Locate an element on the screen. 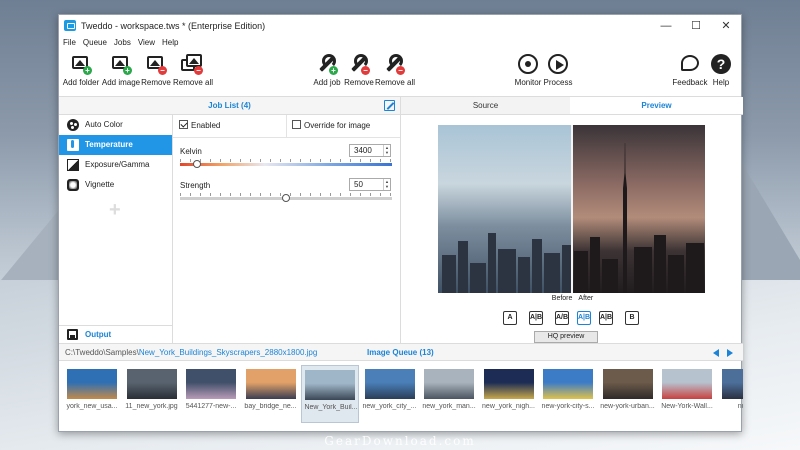 This screenshot has width=800, height=450. filter-item-exposure-gamma: Exposure/Gamma is located at coordinates (115, 165).